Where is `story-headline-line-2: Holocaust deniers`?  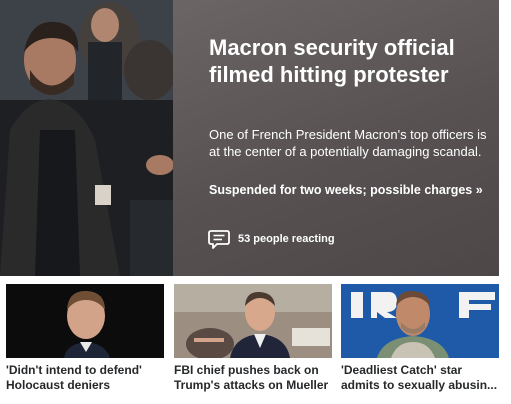
story-headline-line-2: Holocaust deniers is located at coordinates (85, 385).